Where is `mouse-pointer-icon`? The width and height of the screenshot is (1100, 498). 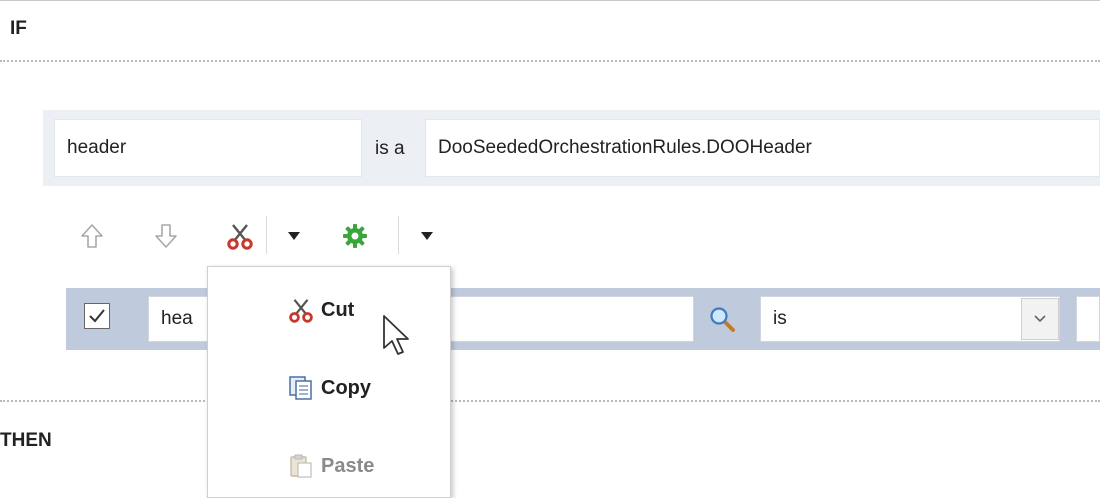 mouse-pointer-icon is located at coordinates (398, 336).